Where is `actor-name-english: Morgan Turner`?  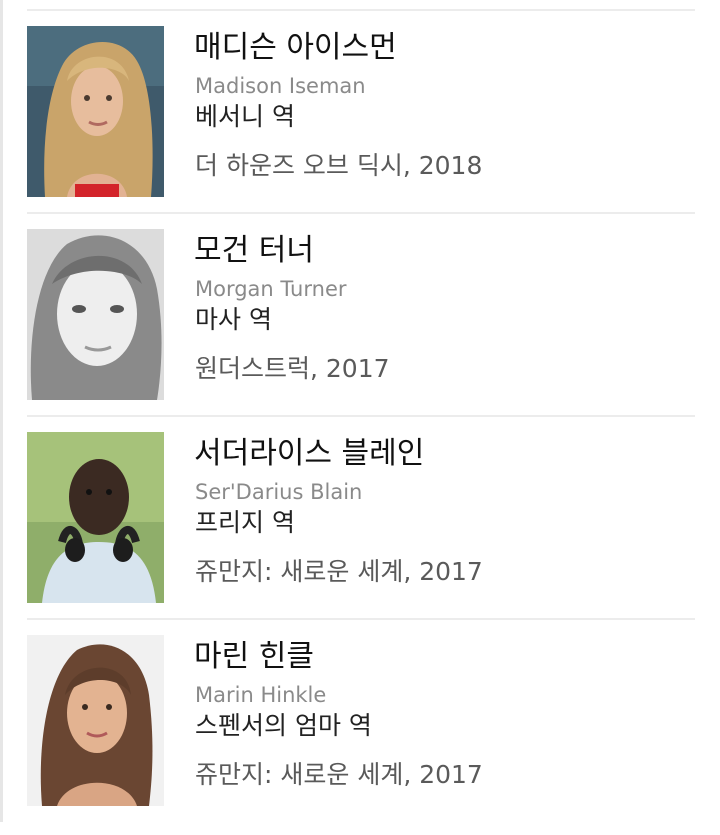 actor-name-english: Morgan Turner is located at coordinates (271, 289).